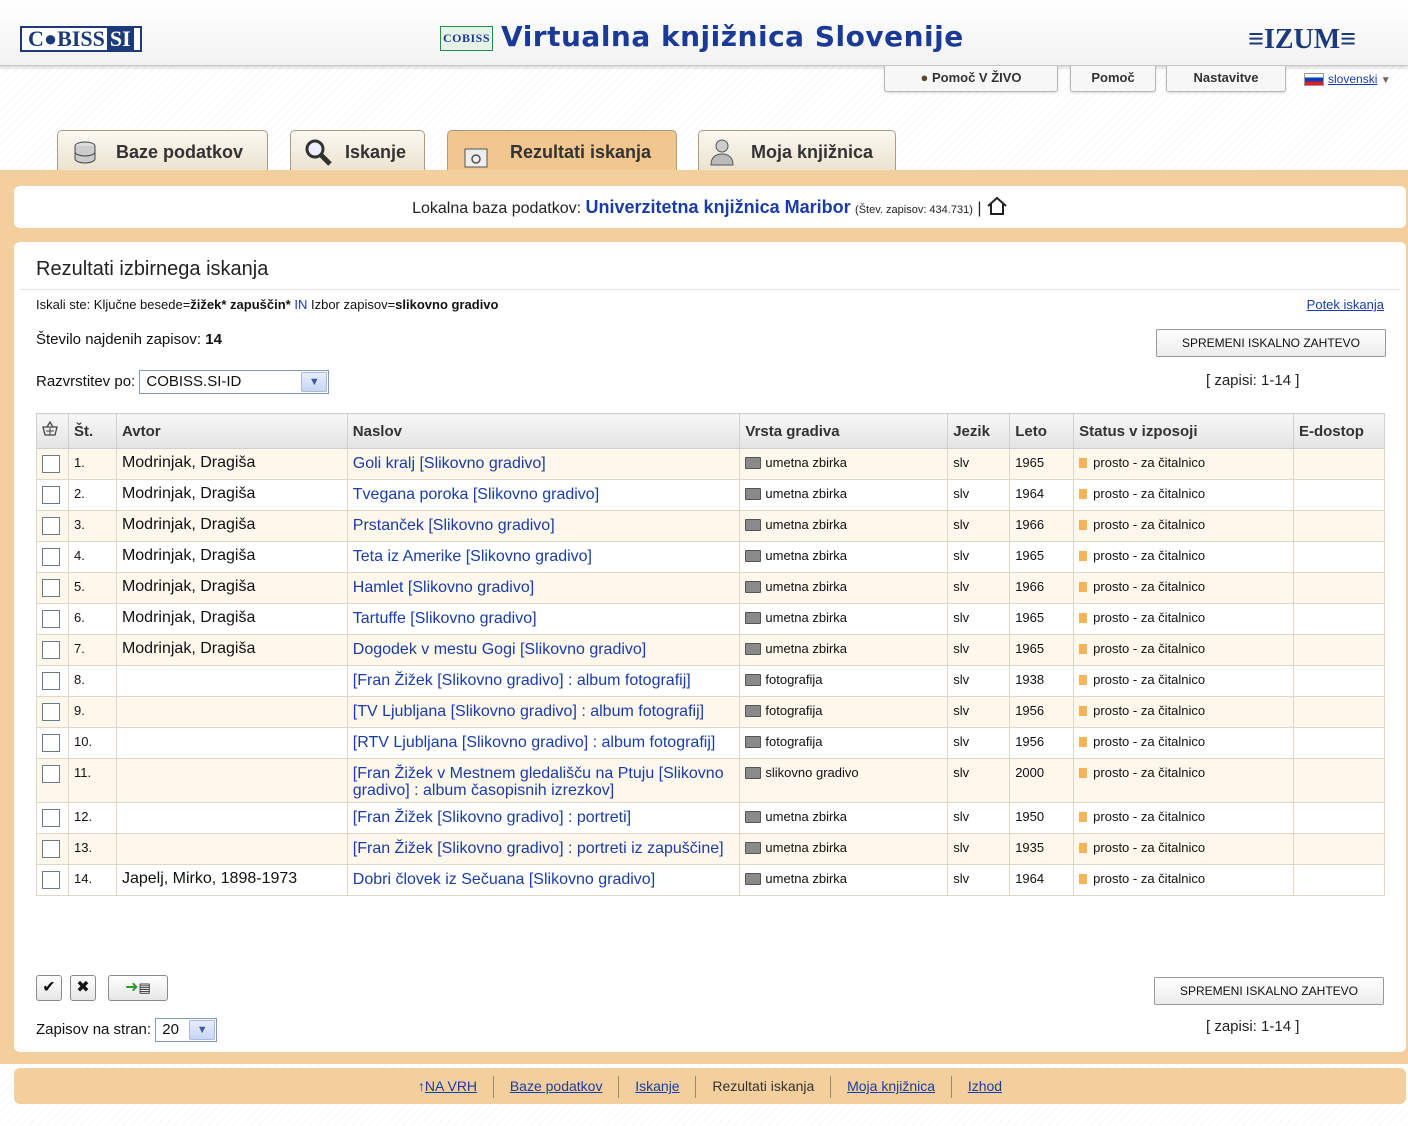 Image resolution: width=1408 pixels, height=1126 pixels. Describe the element at coordinates (844, 650) in the screenshot. I see `row-material-type: umetna zbirka` at that location.